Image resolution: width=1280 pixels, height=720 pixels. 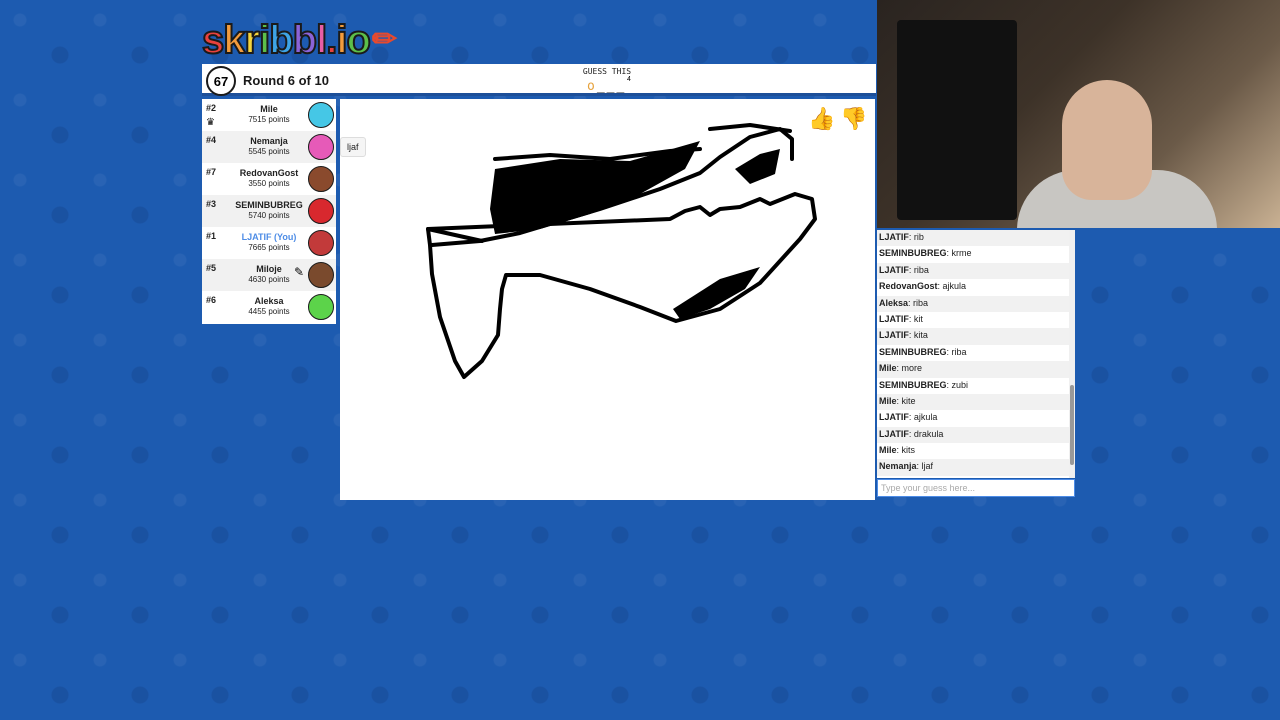 What do you see at coordinates (211, 236) in the screenshot?
I see `player-rank: #1` at bounding box center [211, 236].